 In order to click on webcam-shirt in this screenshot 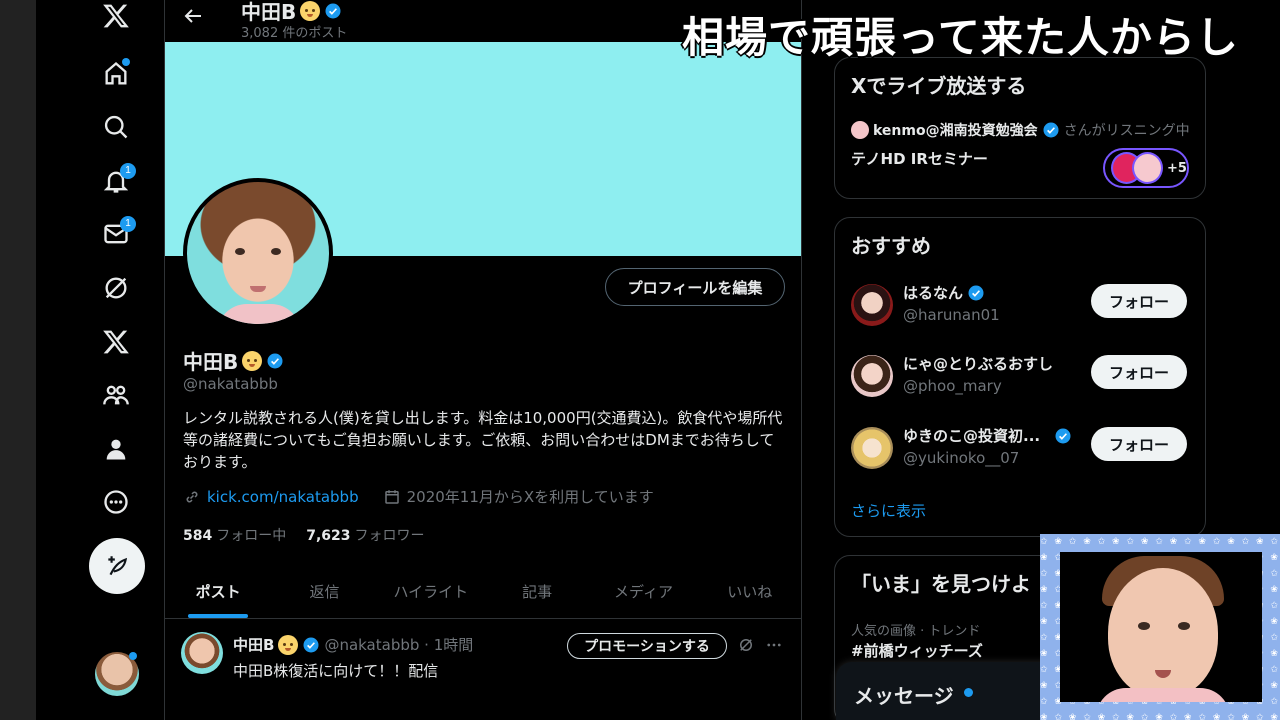, I will do `click(1163, 695)`.